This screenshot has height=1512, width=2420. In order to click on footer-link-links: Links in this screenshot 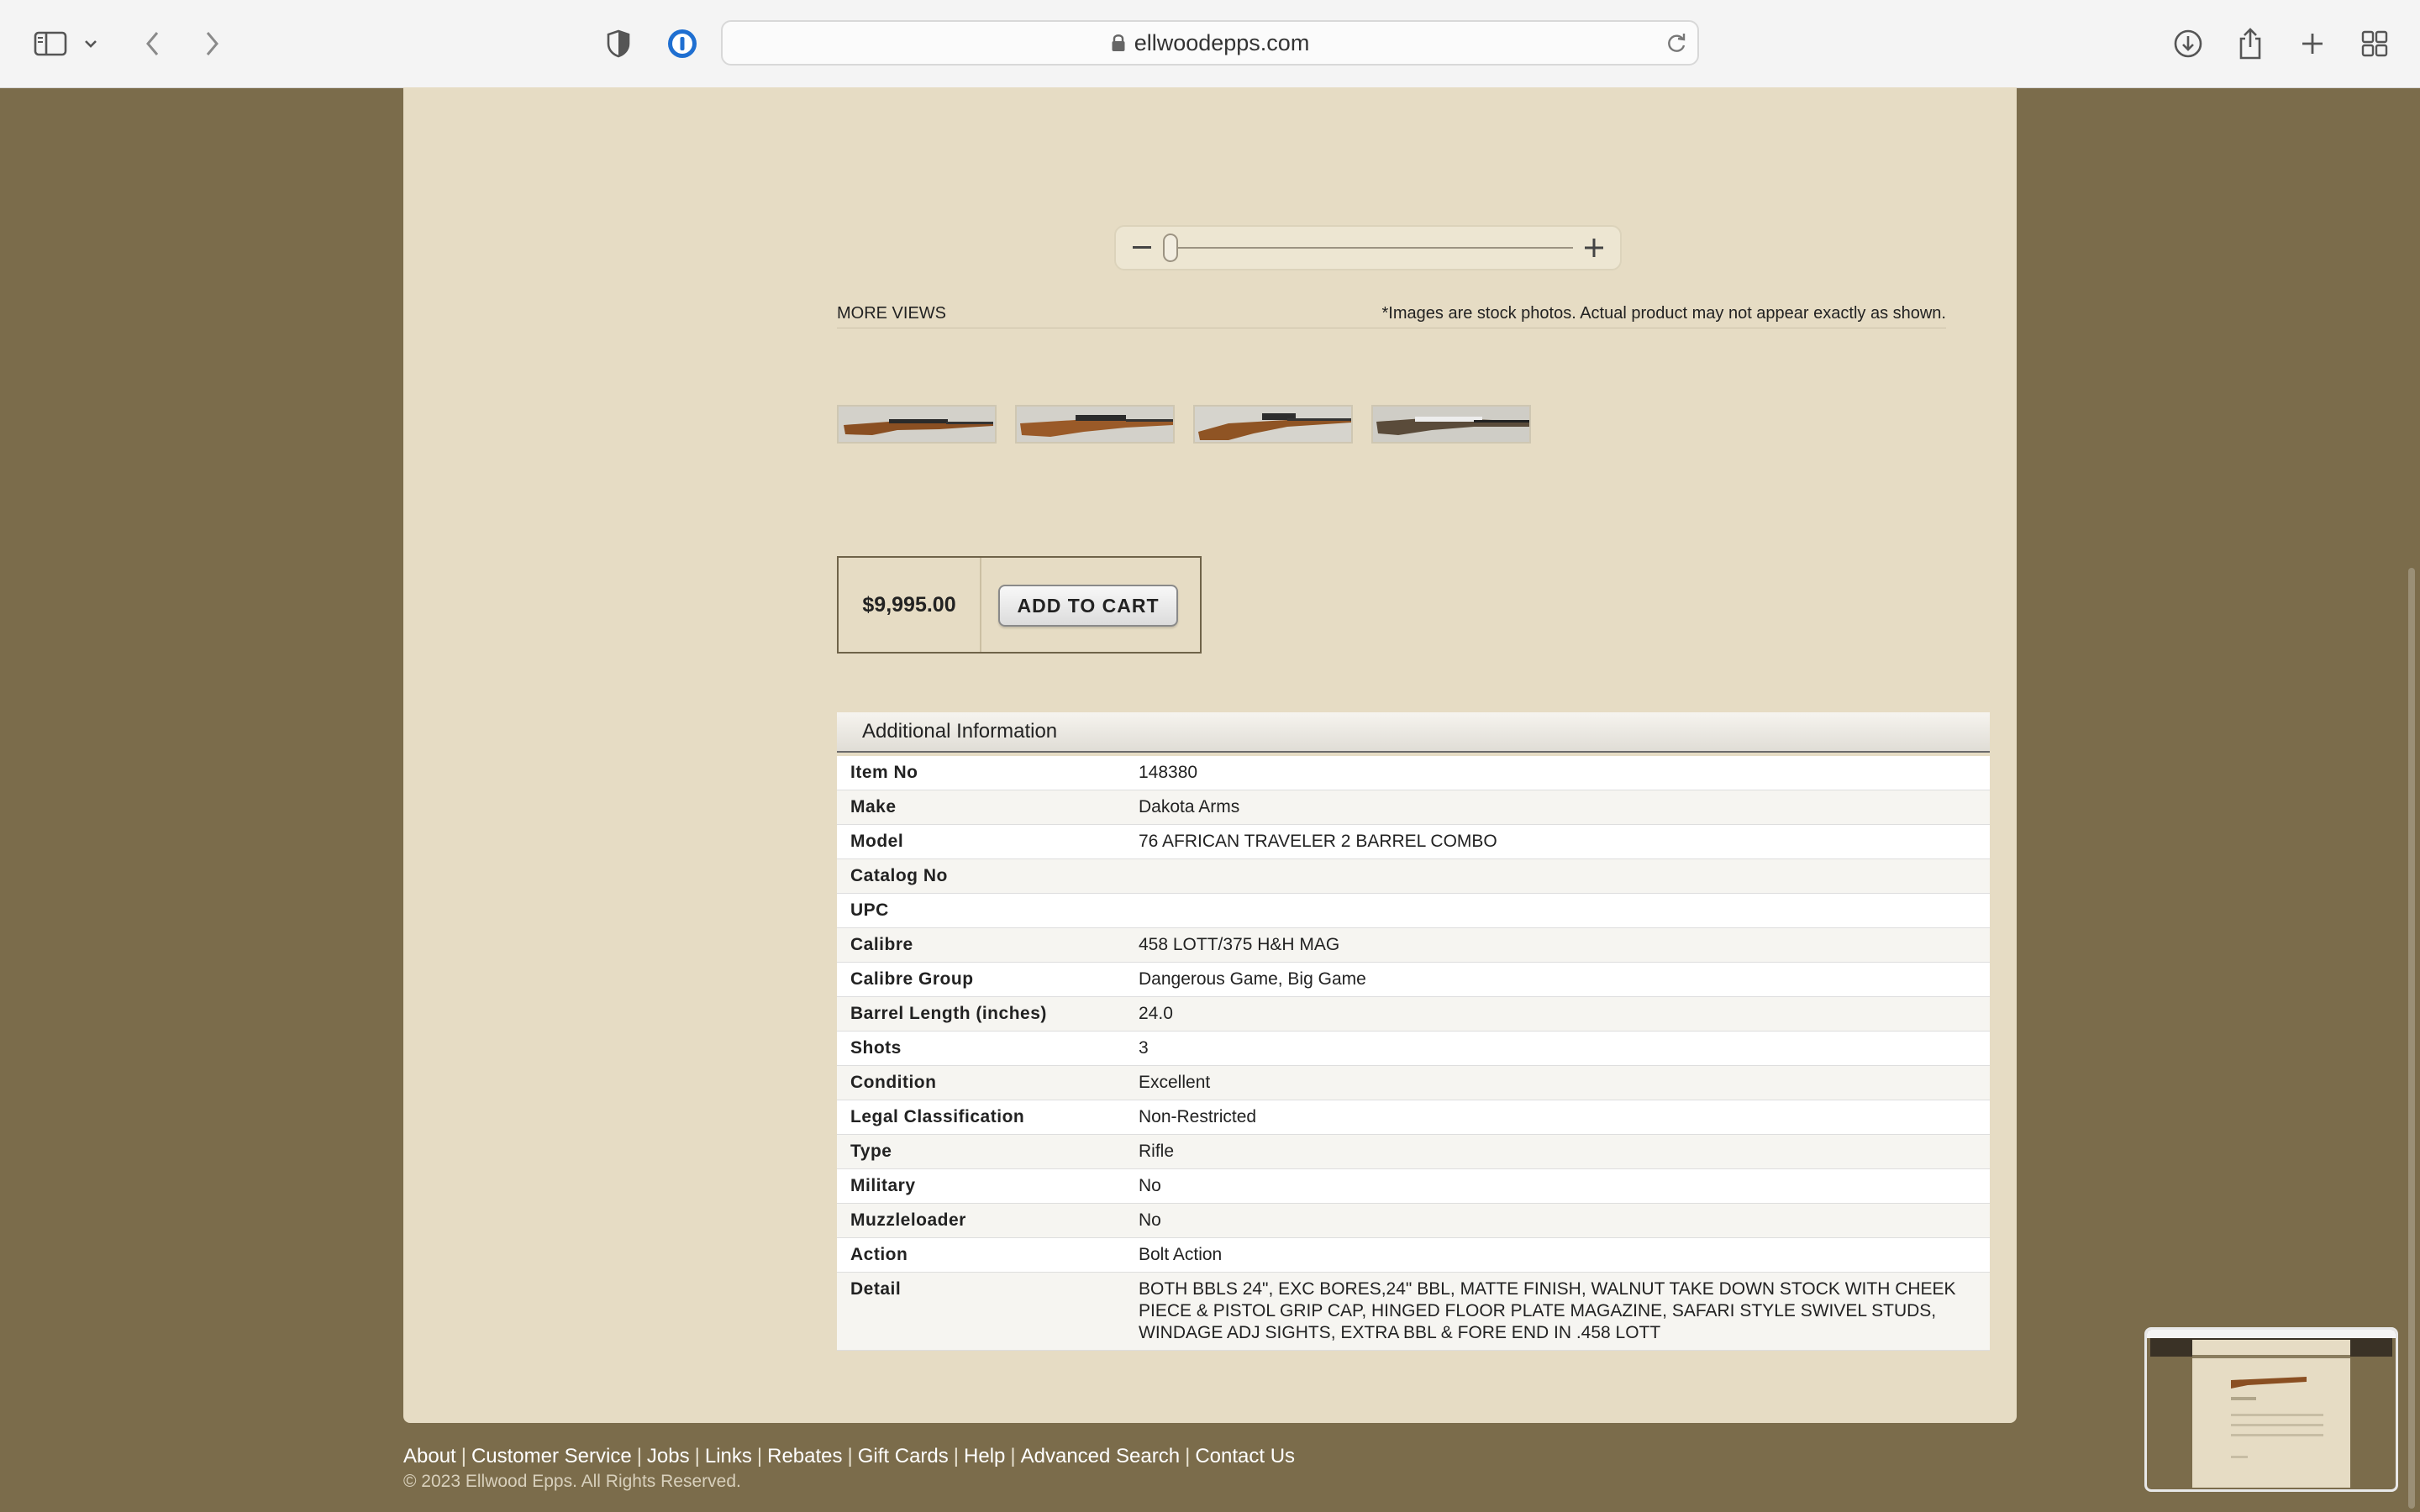, I will do `click(728, 1456)`.